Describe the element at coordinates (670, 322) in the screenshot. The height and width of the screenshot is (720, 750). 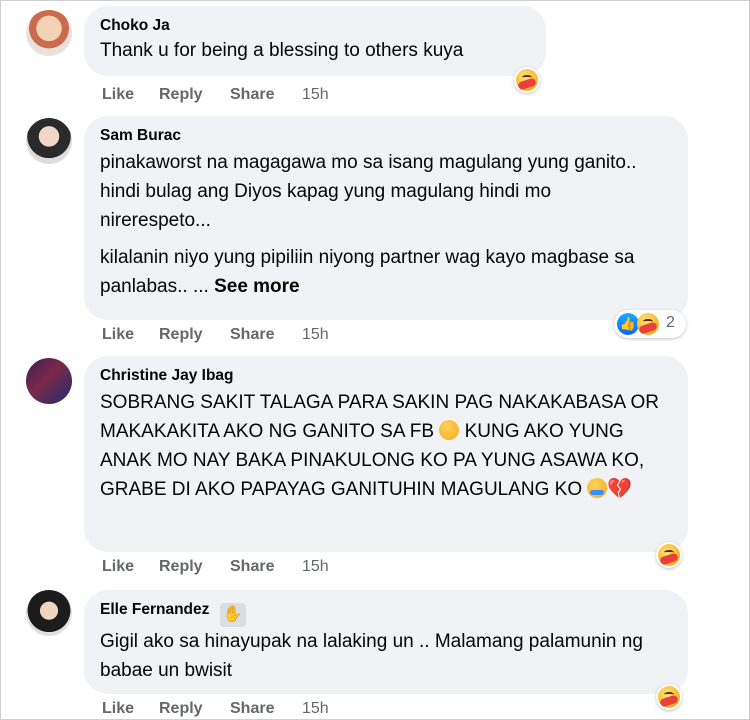
I see `reaction-count: 2` at that location.